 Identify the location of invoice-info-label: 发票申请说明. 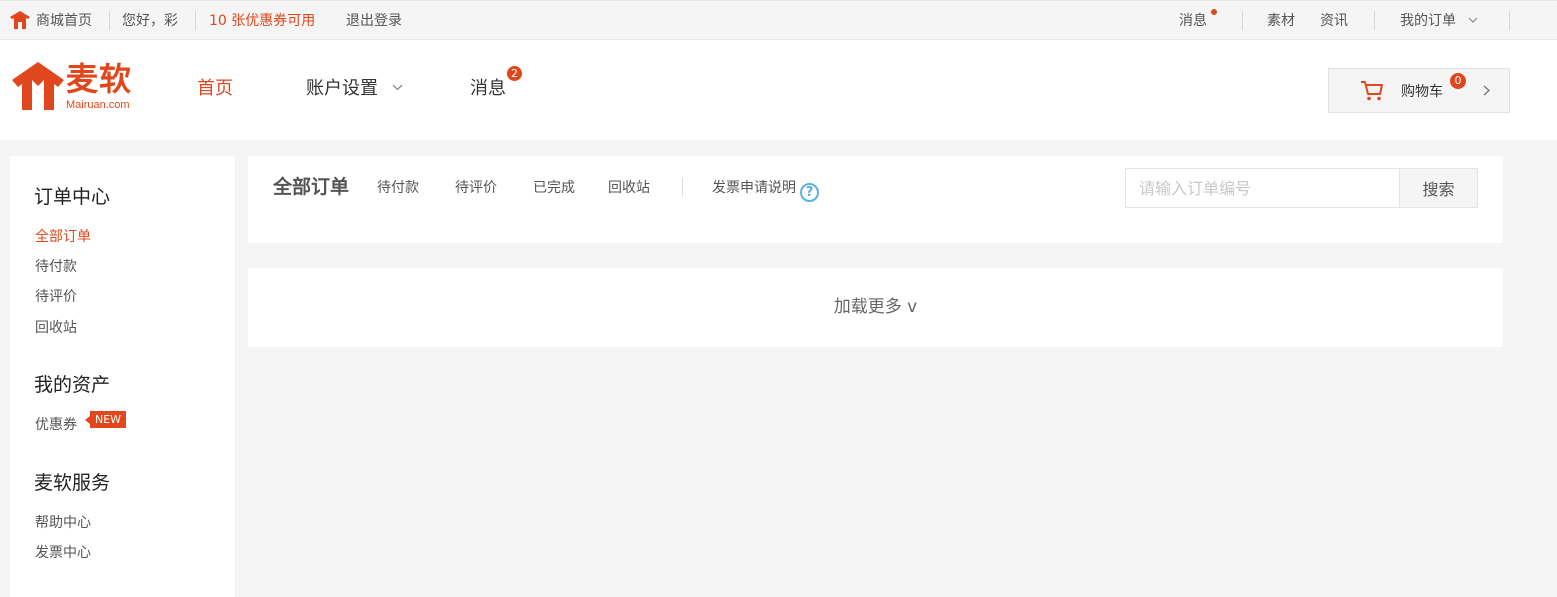
(754, 188).